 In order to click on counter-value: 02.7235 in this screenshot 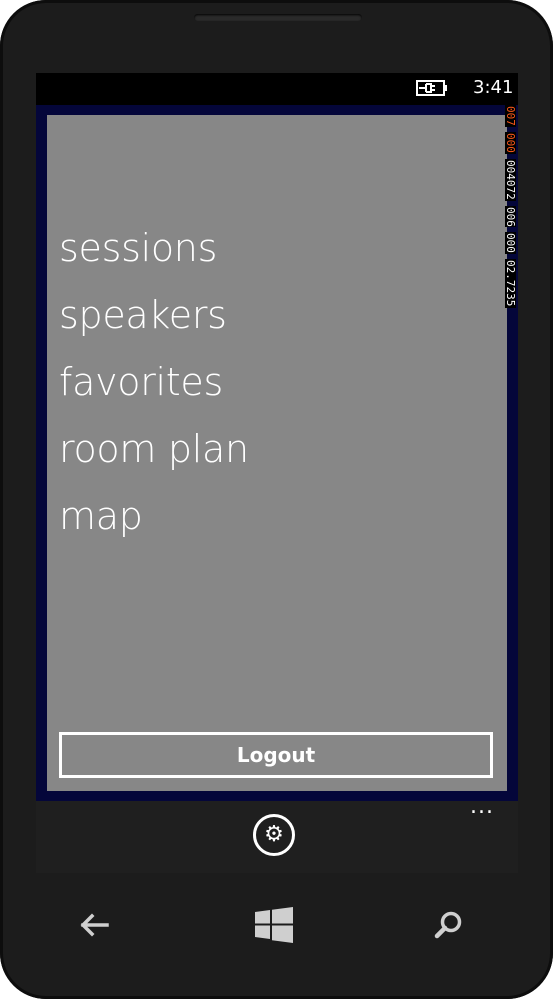, I will do `click(510, 283)`.